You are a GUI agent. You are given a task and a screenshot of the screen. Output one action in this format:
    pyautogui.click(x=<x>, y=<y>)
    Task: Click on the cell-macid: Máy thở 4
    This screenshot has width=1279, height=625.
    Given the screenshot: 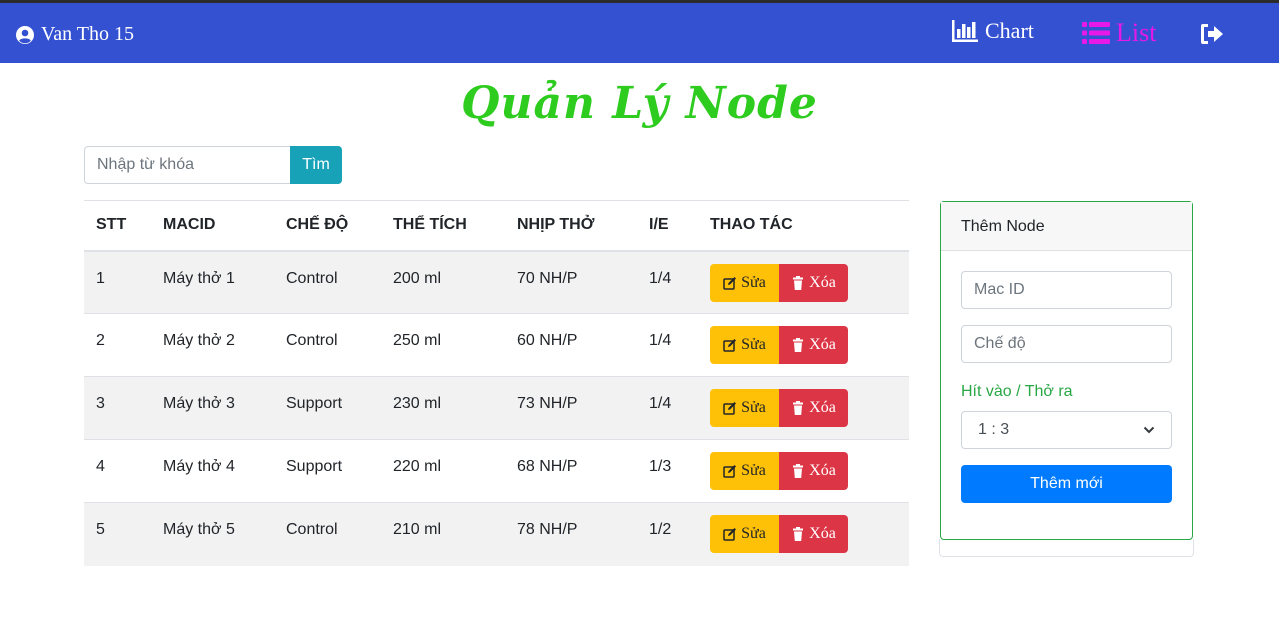 What is the action you would take?
    pyautogui.click(x=212, y=471)
    